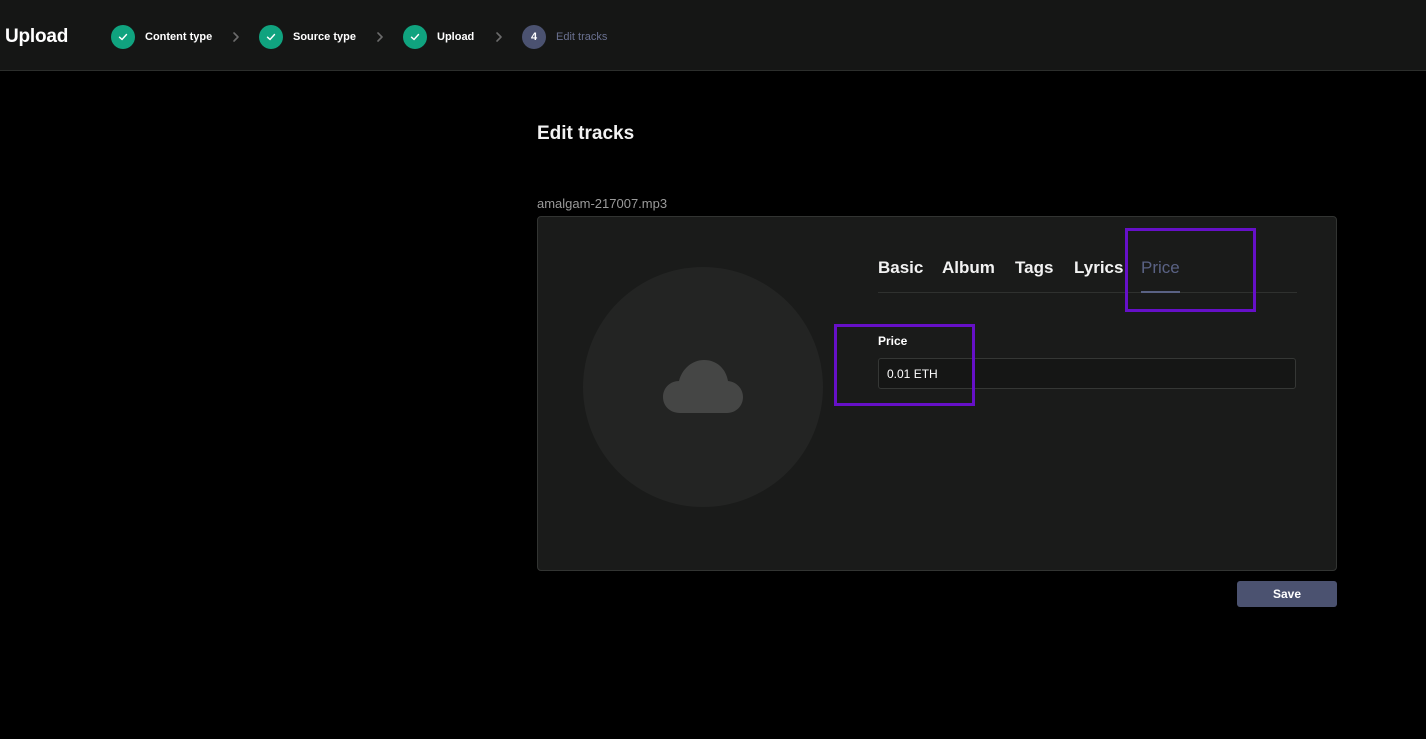  I want to click on file-name: amalgam-217007.mp3, so click(602, 203).